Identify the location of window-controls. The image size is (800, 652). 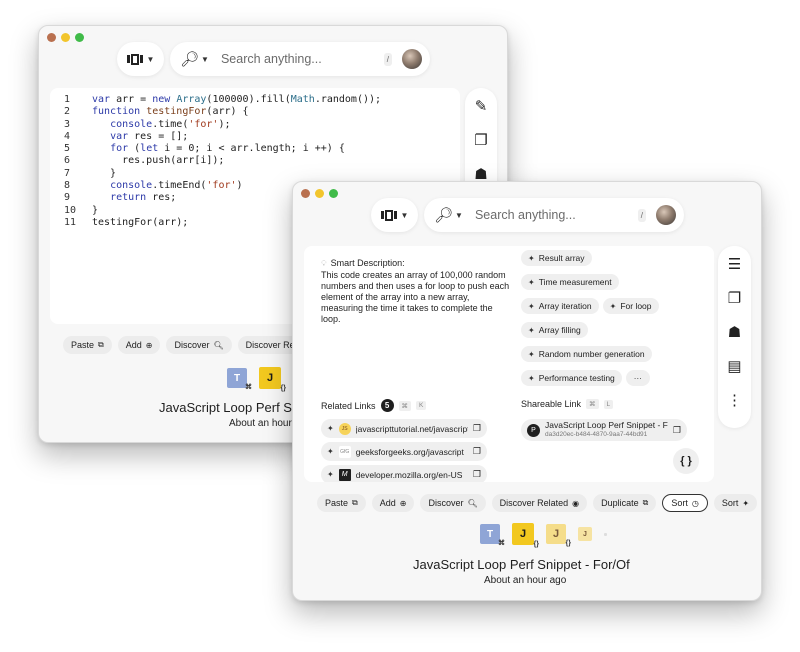
(319, 193).